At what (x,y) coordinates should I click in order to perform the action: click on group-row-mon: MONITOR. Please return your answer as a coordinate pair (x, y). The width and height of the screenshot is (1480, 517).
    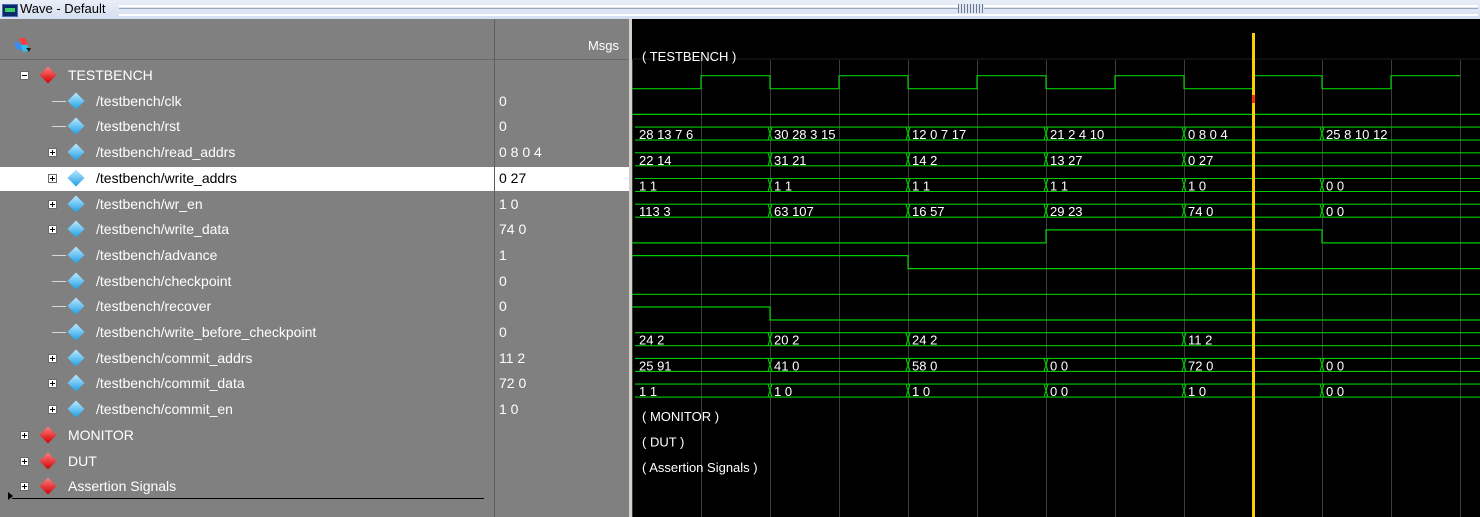
    Looking at the image, I should click on (247, 436).